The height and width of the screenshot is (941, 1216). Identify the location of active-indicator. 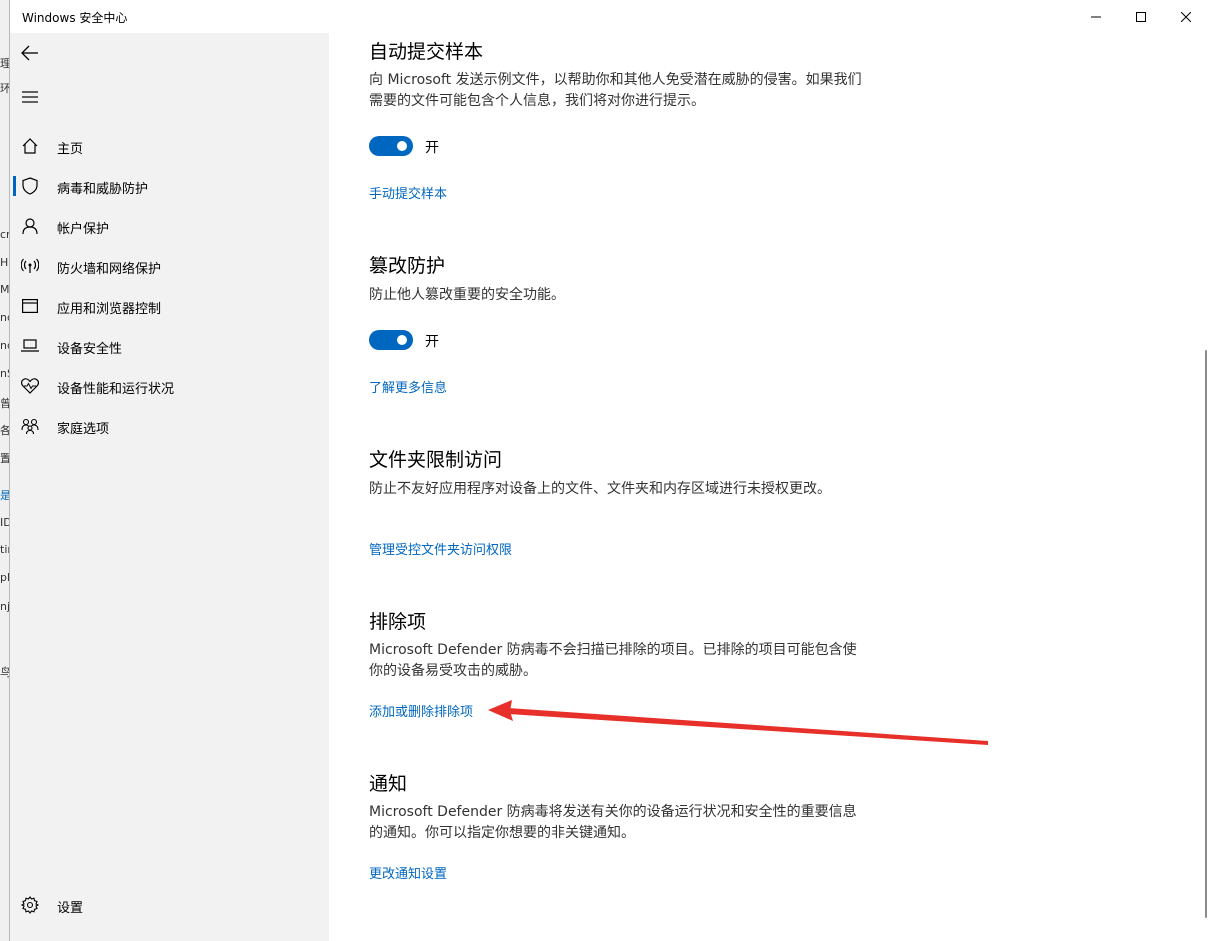
(14, 186).